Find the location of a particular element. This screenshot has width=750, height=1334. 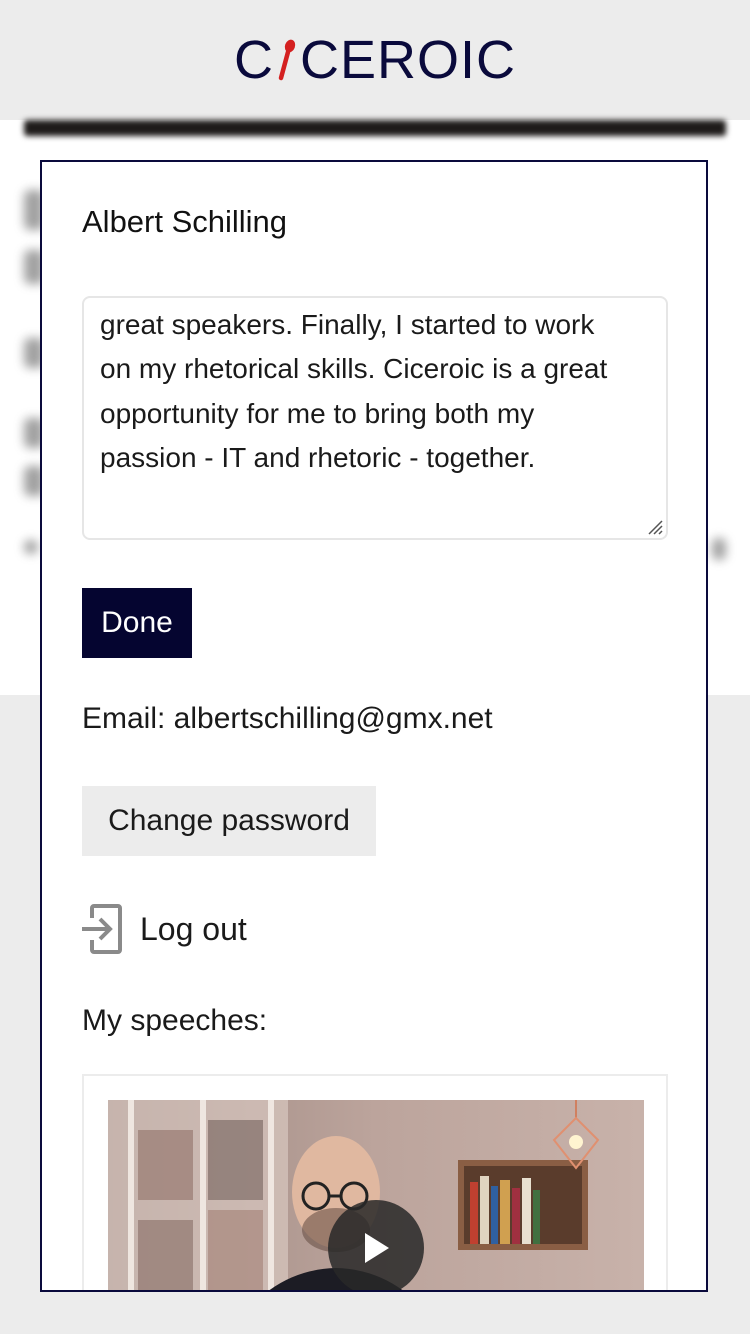

bio-line: opportunity for me to bring both my is located at coordinates (317, 413).